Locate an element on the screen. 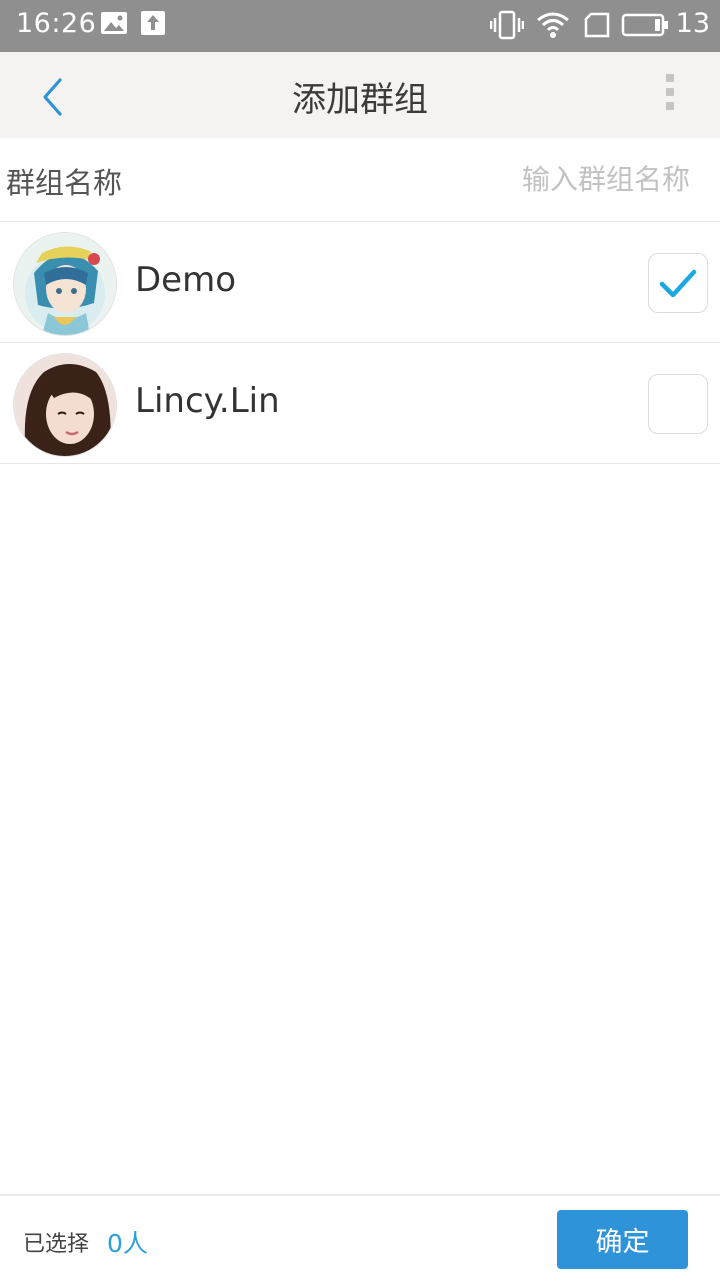 This screenshot has height=1282, width=720. contact-name: Lincy.Lin is located at coordinates (207, 401).